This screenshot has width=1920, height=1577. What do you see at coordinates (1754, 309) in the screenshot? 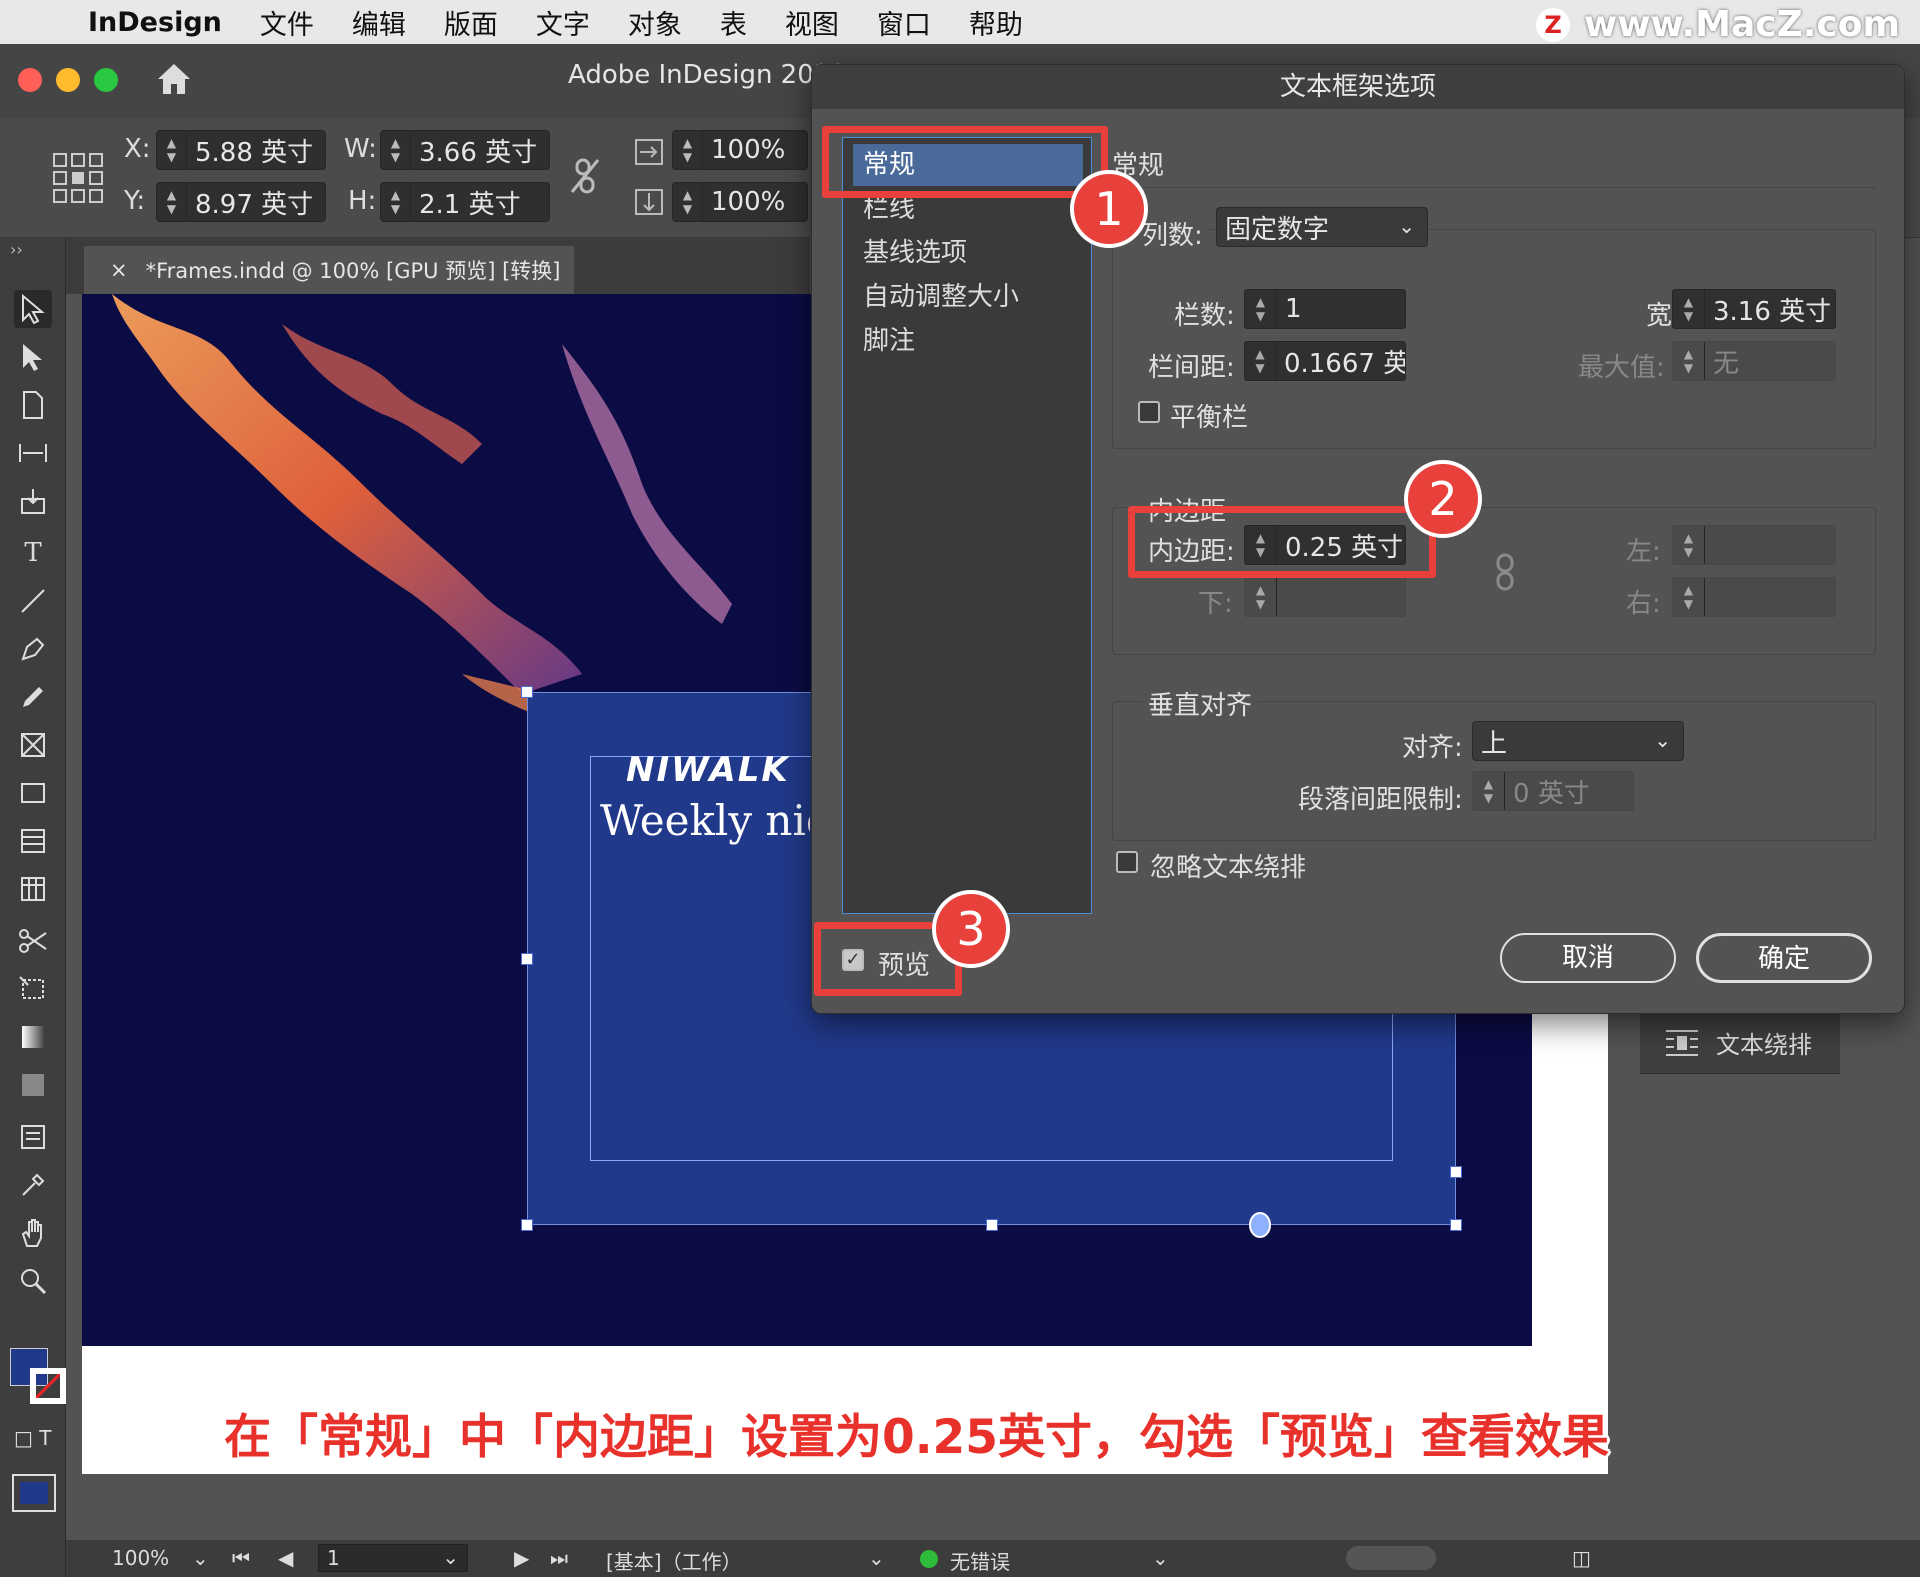
I see `column-width-field: ▲ ▼ 3.16 英寸` at bounding box center [1754, 309].